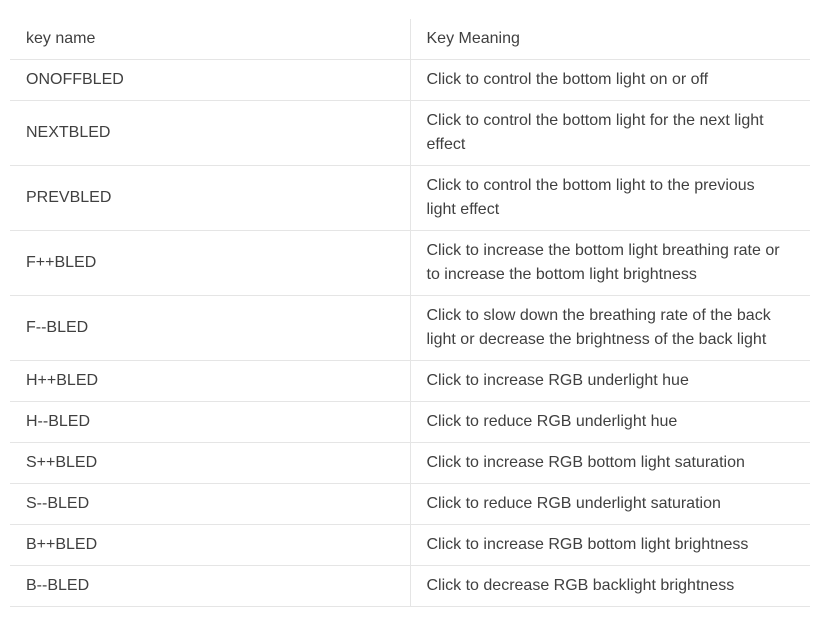 The height and width of the screenshot is (617, 822). I want to click on key-name-cell: H++BLED, so click(210, 381).